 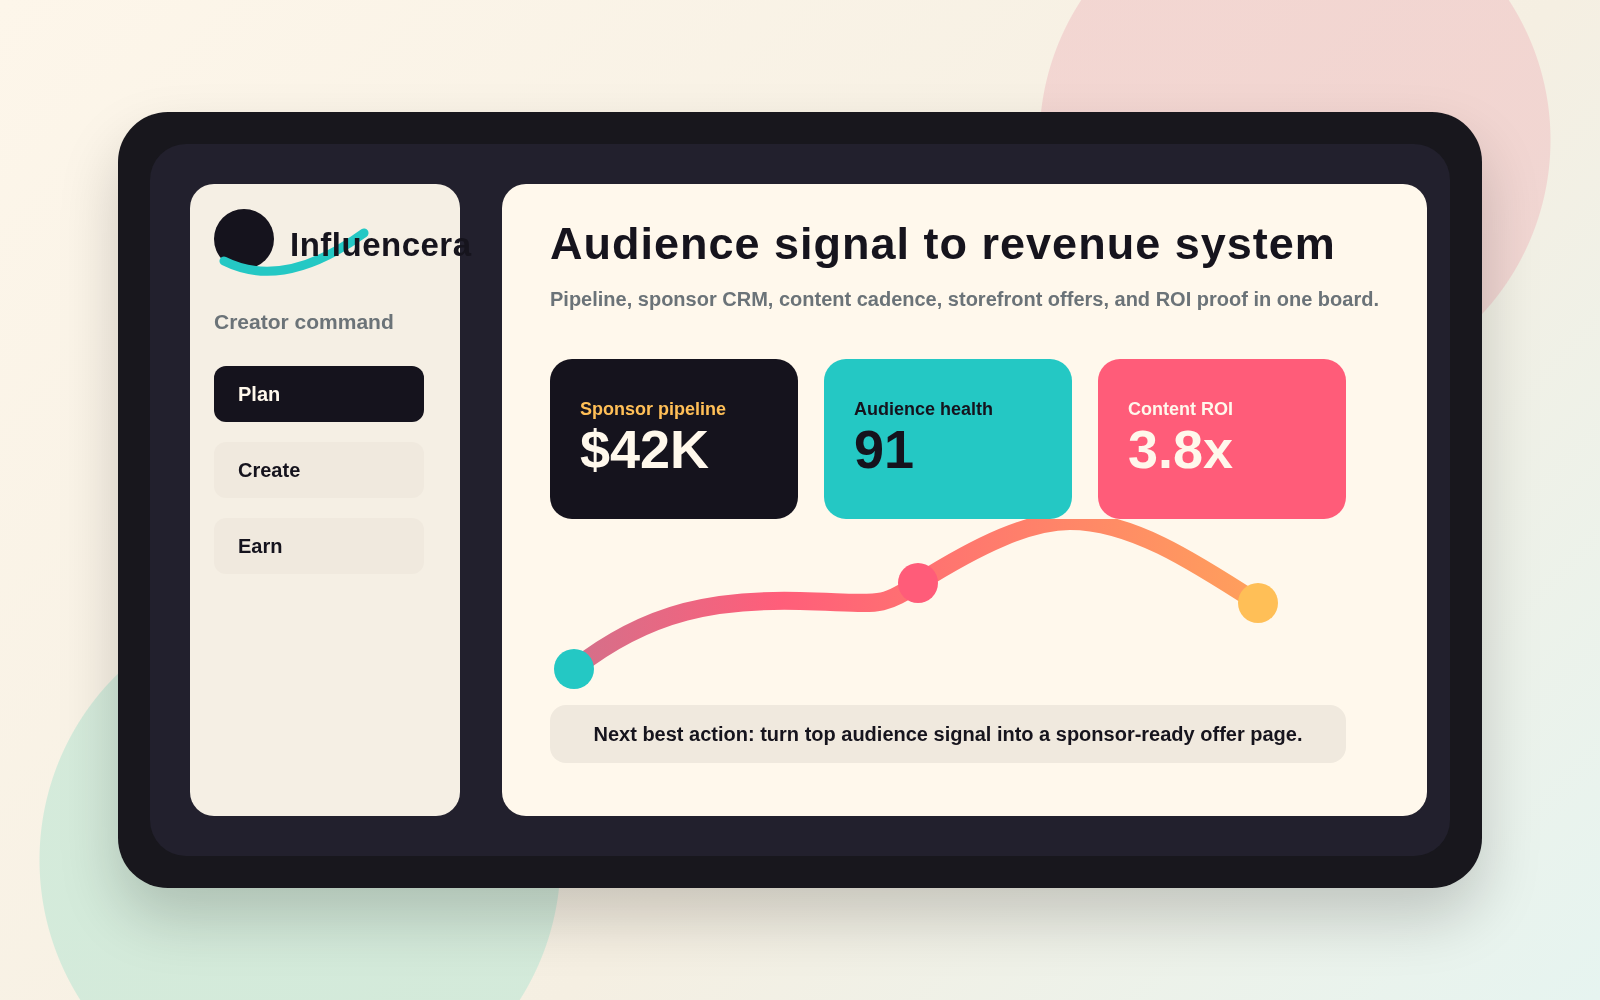 What do you see at coordinates (924, 409) in the screenshot?
I see `metric-label: Audience health` at bounding box center [924, 409].